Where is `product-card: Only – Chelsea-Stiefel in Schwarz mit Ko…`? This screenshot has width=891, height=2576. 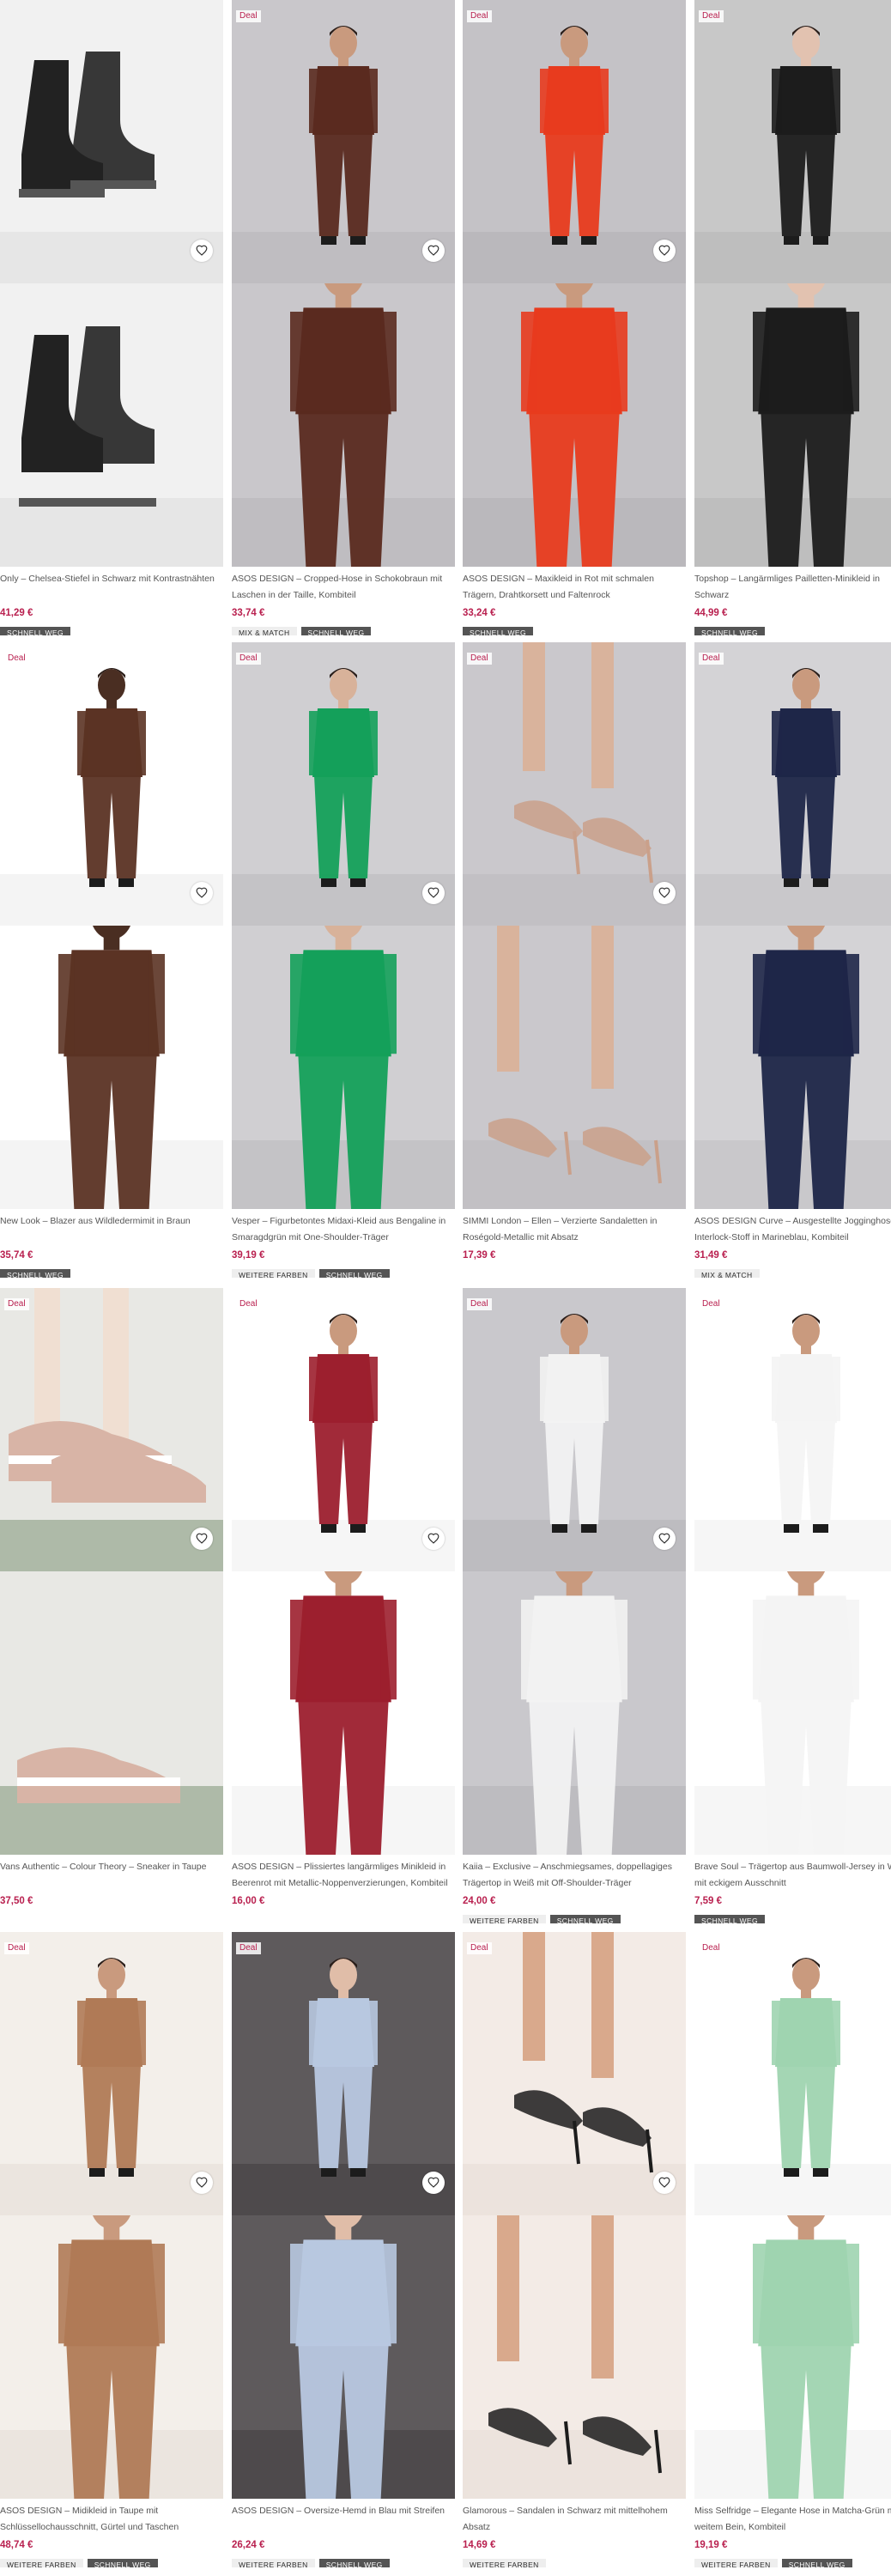 product-card: Only – Chelsea-Stiefel in Schwarz mit Ko… is located at coordinates (111, 317).